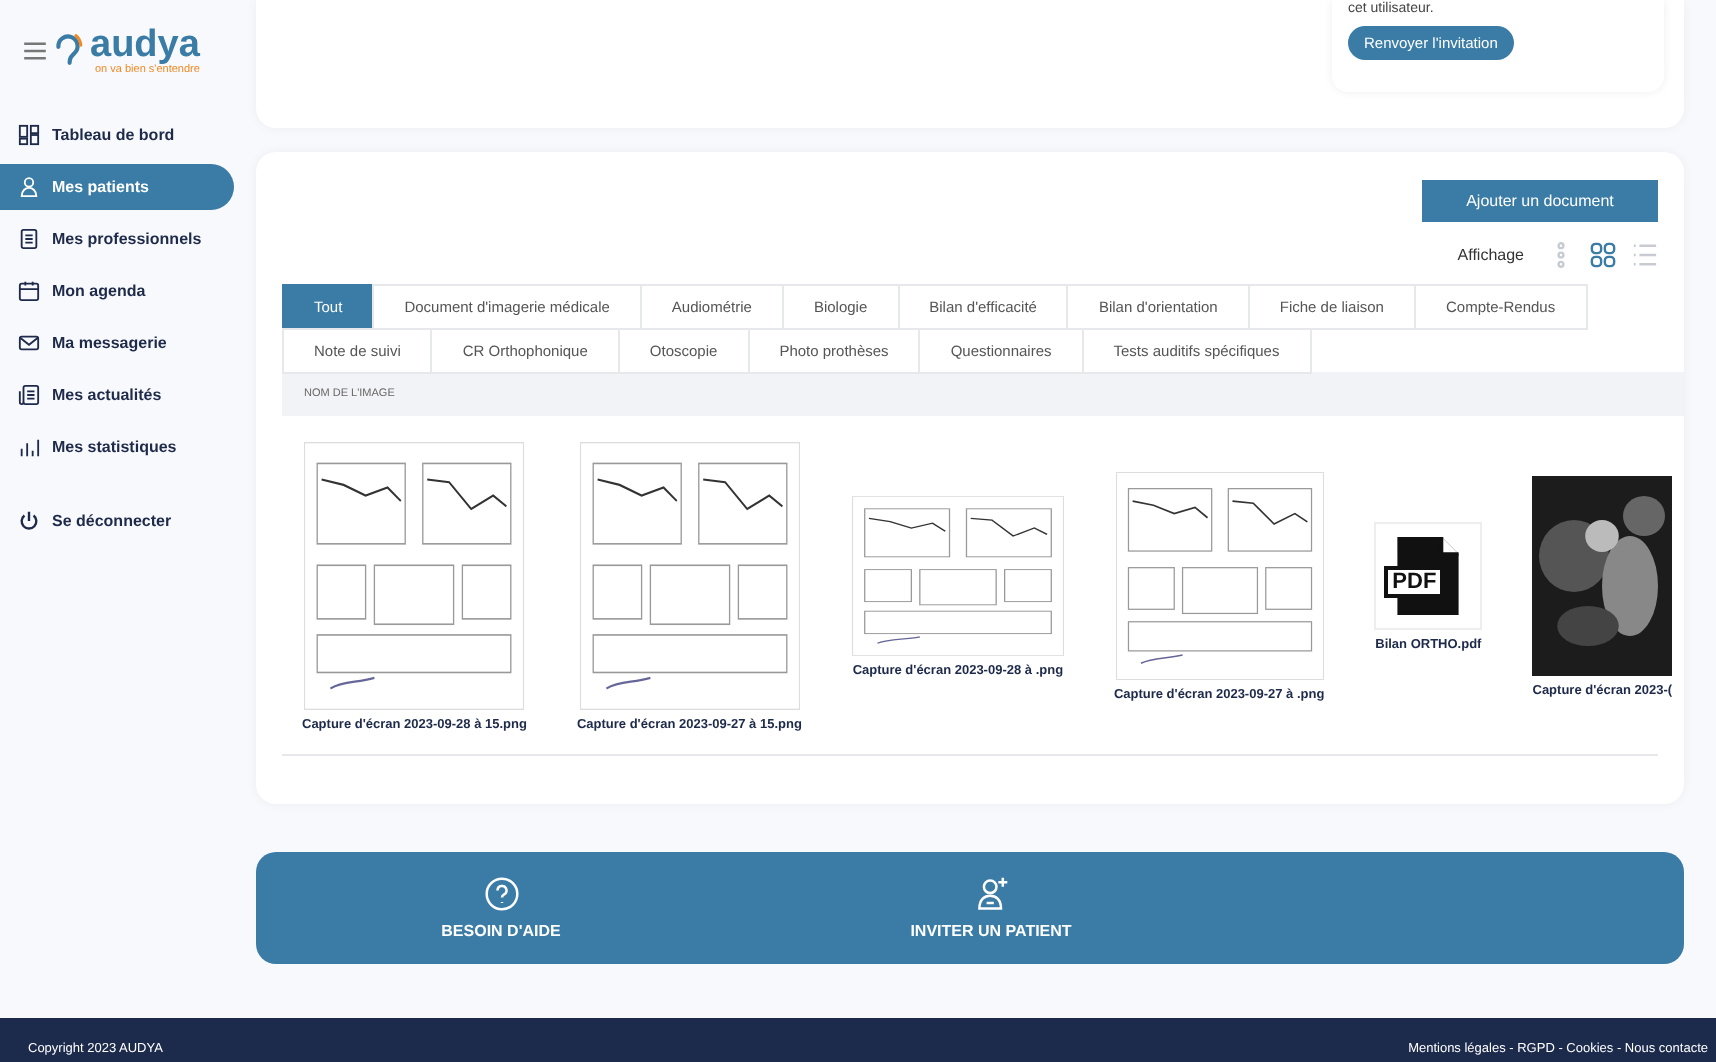 The height and width of the screenshot is (1062, 1716). Describe the element at coordinates (29, 447) in the screenshot. I see `stats-icon` at that location.